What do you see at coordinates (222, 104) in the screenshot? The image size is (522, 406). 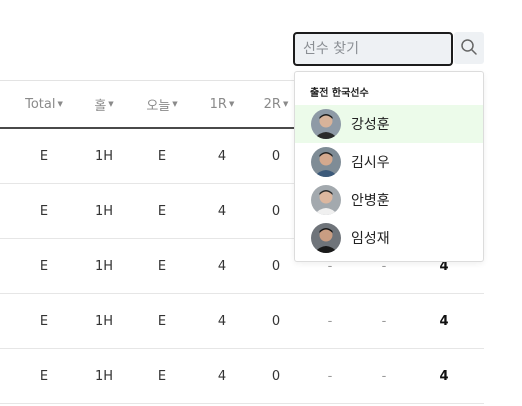 I see `header-round-1: 1R ▼` at bounding box center [222, 104].